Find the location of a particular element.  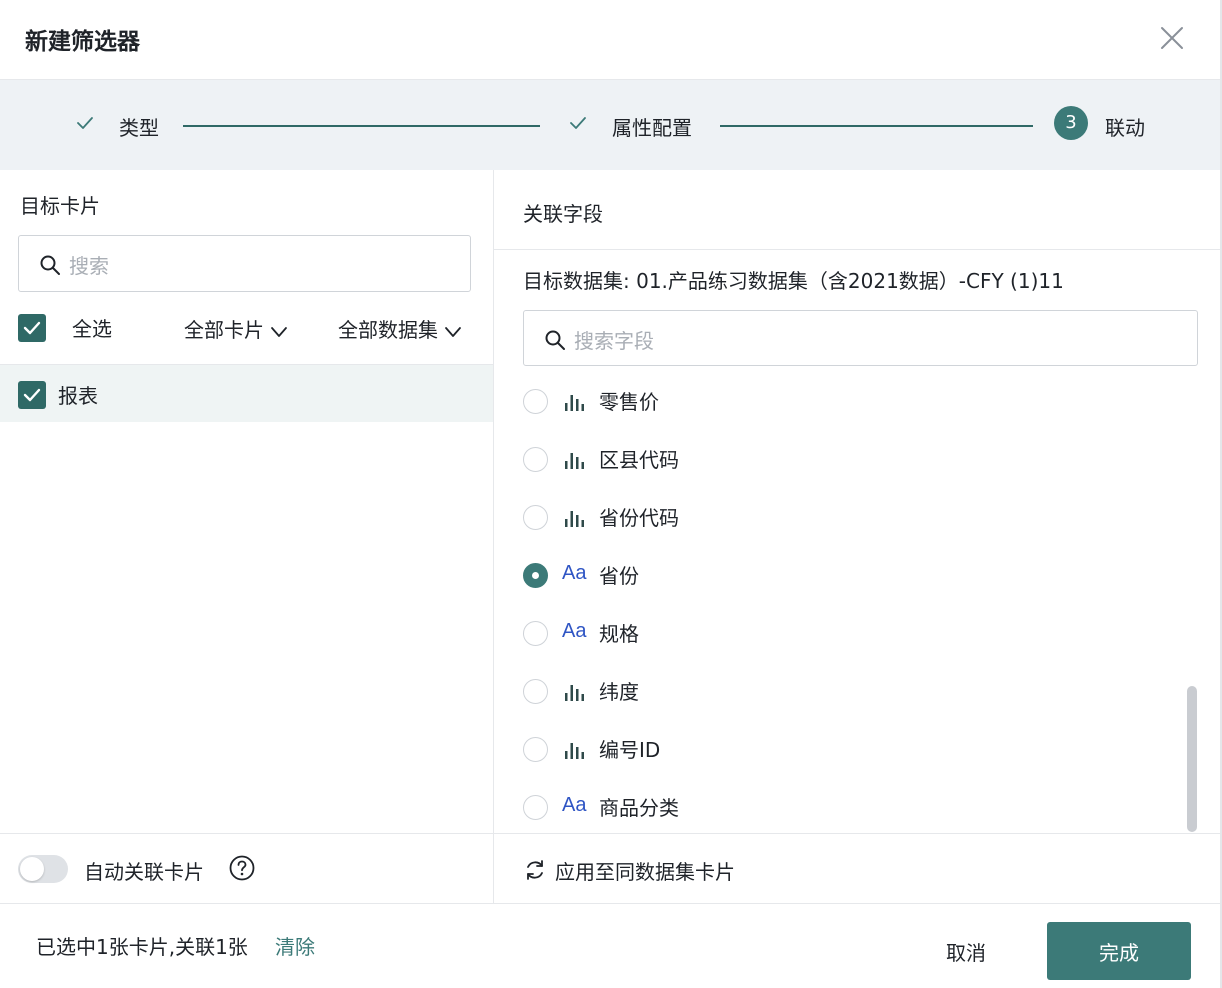

field-radio-selected is located at coordinates (535, 575).